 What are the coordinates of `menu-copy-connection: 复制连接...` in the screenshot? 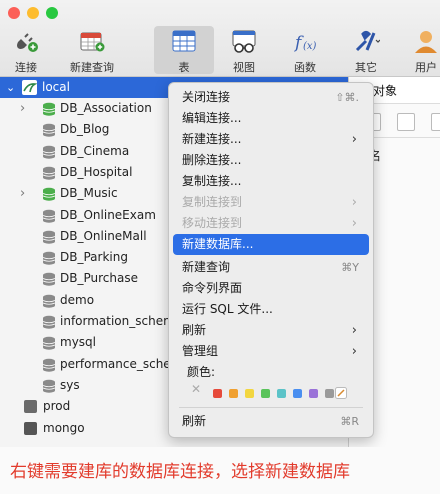 It's located at (271, 181).